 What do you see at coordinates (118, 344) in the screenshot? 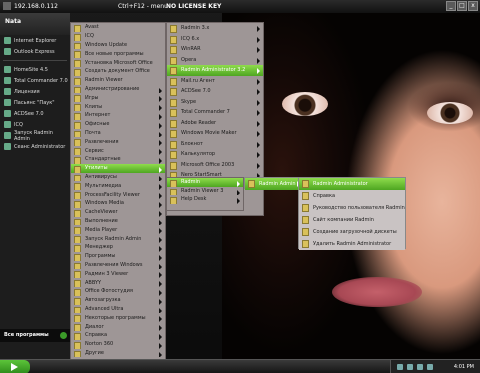
I see `menu1-item: Norton 360` at bounding box center [118, 344].